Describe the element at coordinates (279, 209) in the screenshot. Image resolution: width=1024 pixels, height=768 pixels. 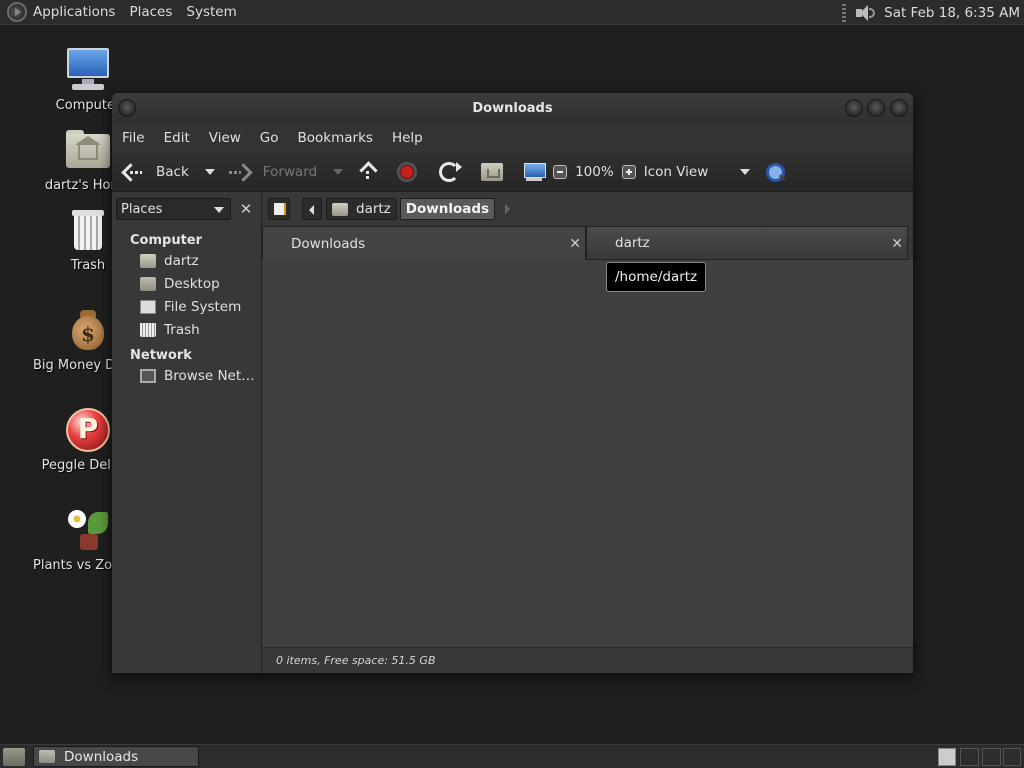
I see `location-edit-icon` at that location.